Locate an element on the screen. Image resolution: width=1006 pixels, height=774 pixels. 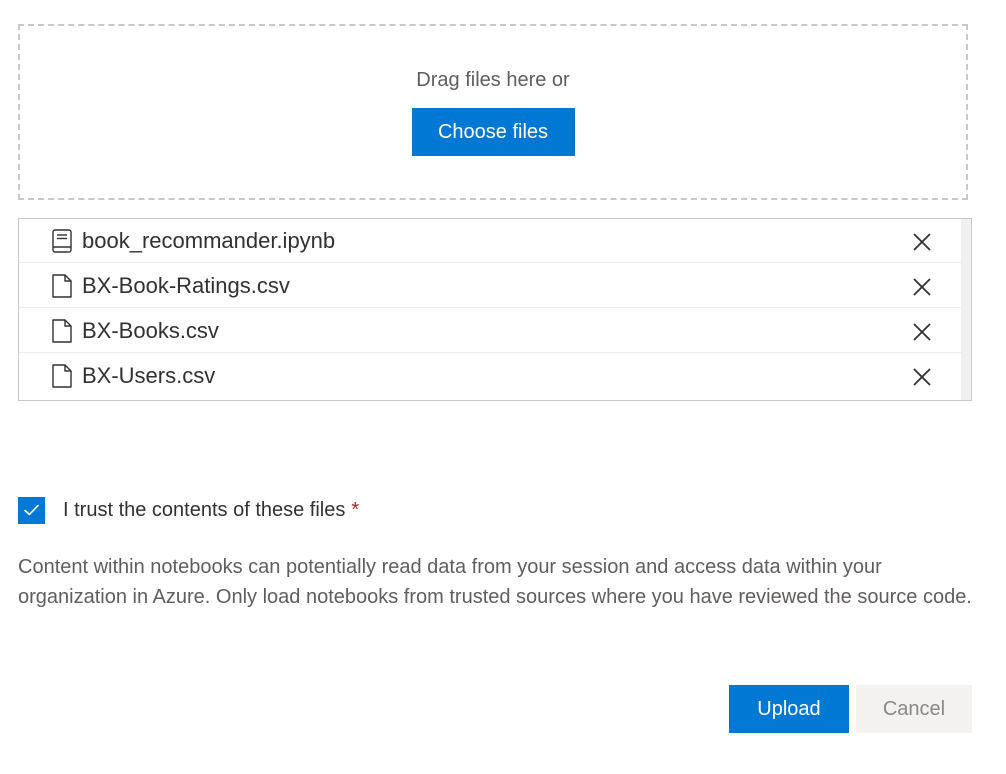
file-name: BX-Book-Ratings.csv is located at coordinates (186, 285).